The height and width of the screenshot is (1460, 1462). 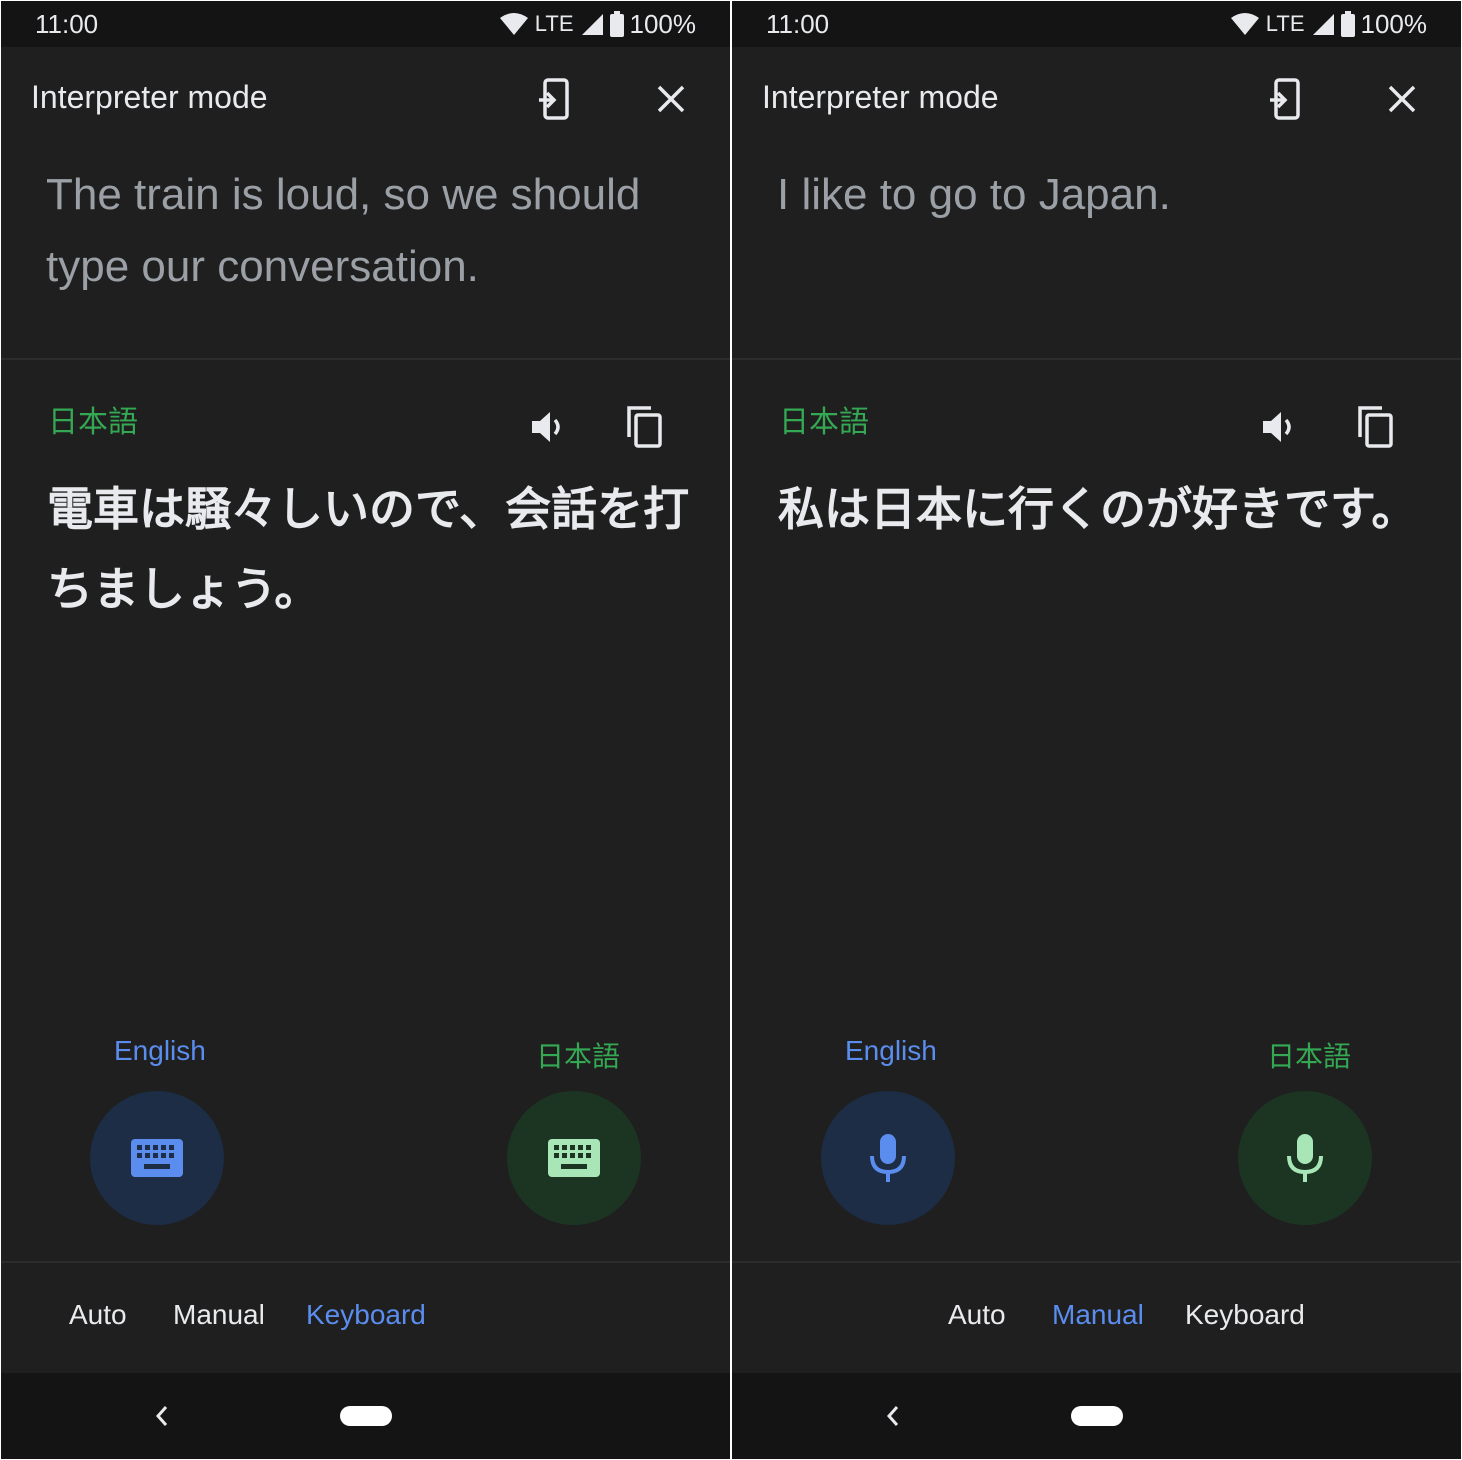 What do you see at coordinates (1098, 509) in the screenshot?
I see `translated-text: 私は日本に行くのが好きです。` at bounding box center [1098, 509].